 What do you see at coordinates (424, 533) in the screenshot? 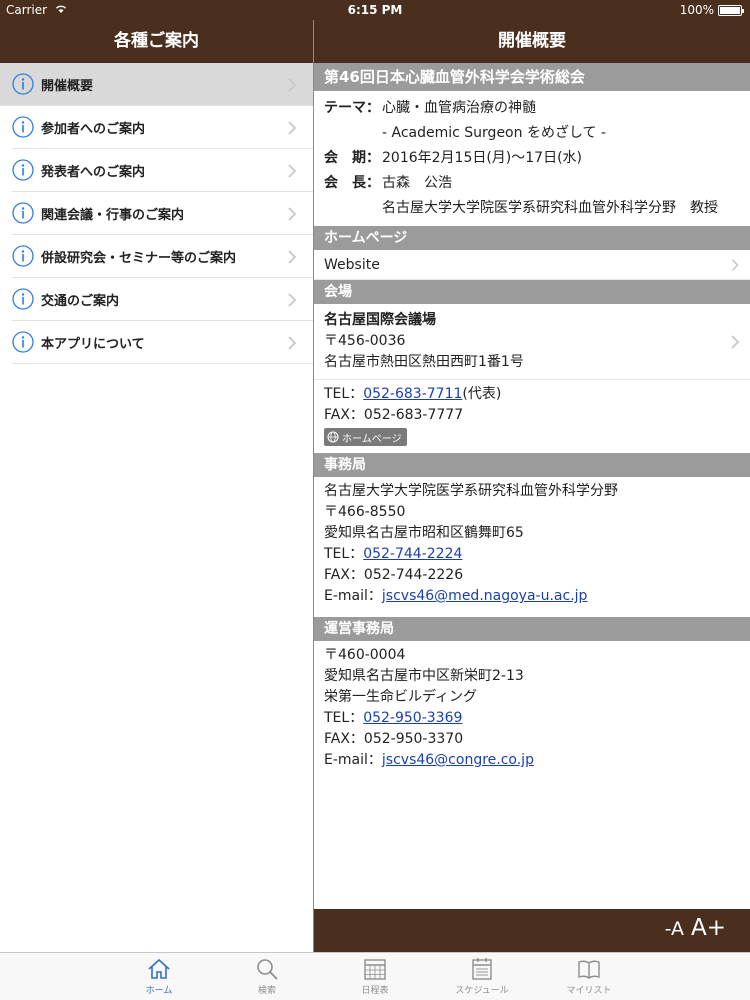
I see `secretariat-address: 愛知県名古屋市昭和区鶴舞町65` at bounding box center [424, 533].